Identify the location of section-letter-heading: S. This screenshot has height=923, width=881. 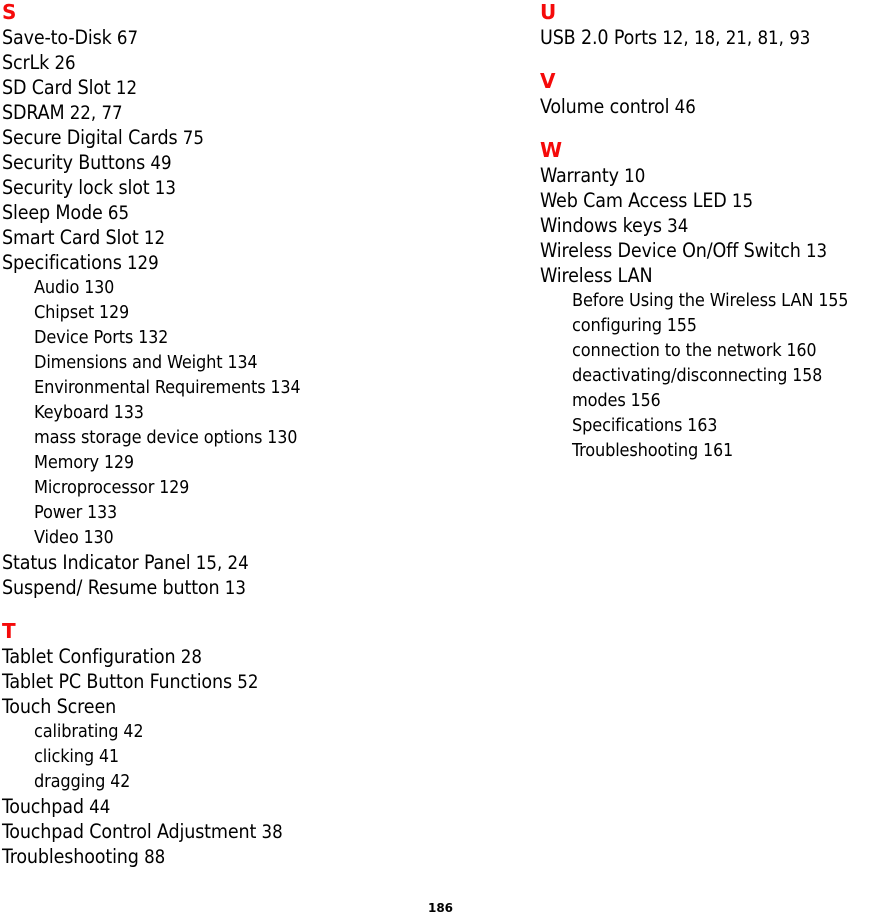
(9, 12).